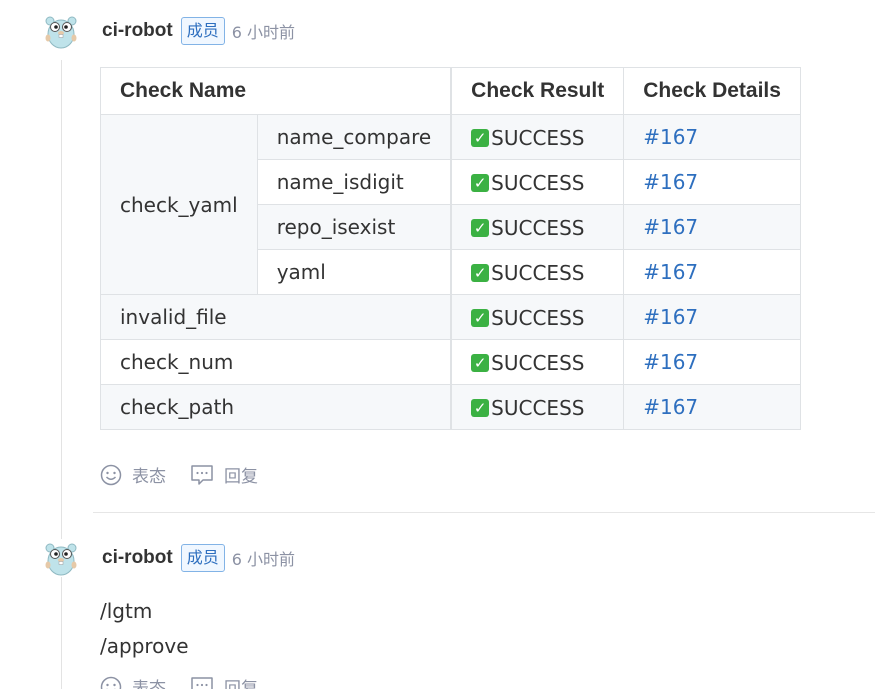 Image resolution: width=875 pixels, height=689 pixels. What do you see at coordinates (484, 512) in the screenshot?
I see `comment-divider` at bounding box center [484, 512].